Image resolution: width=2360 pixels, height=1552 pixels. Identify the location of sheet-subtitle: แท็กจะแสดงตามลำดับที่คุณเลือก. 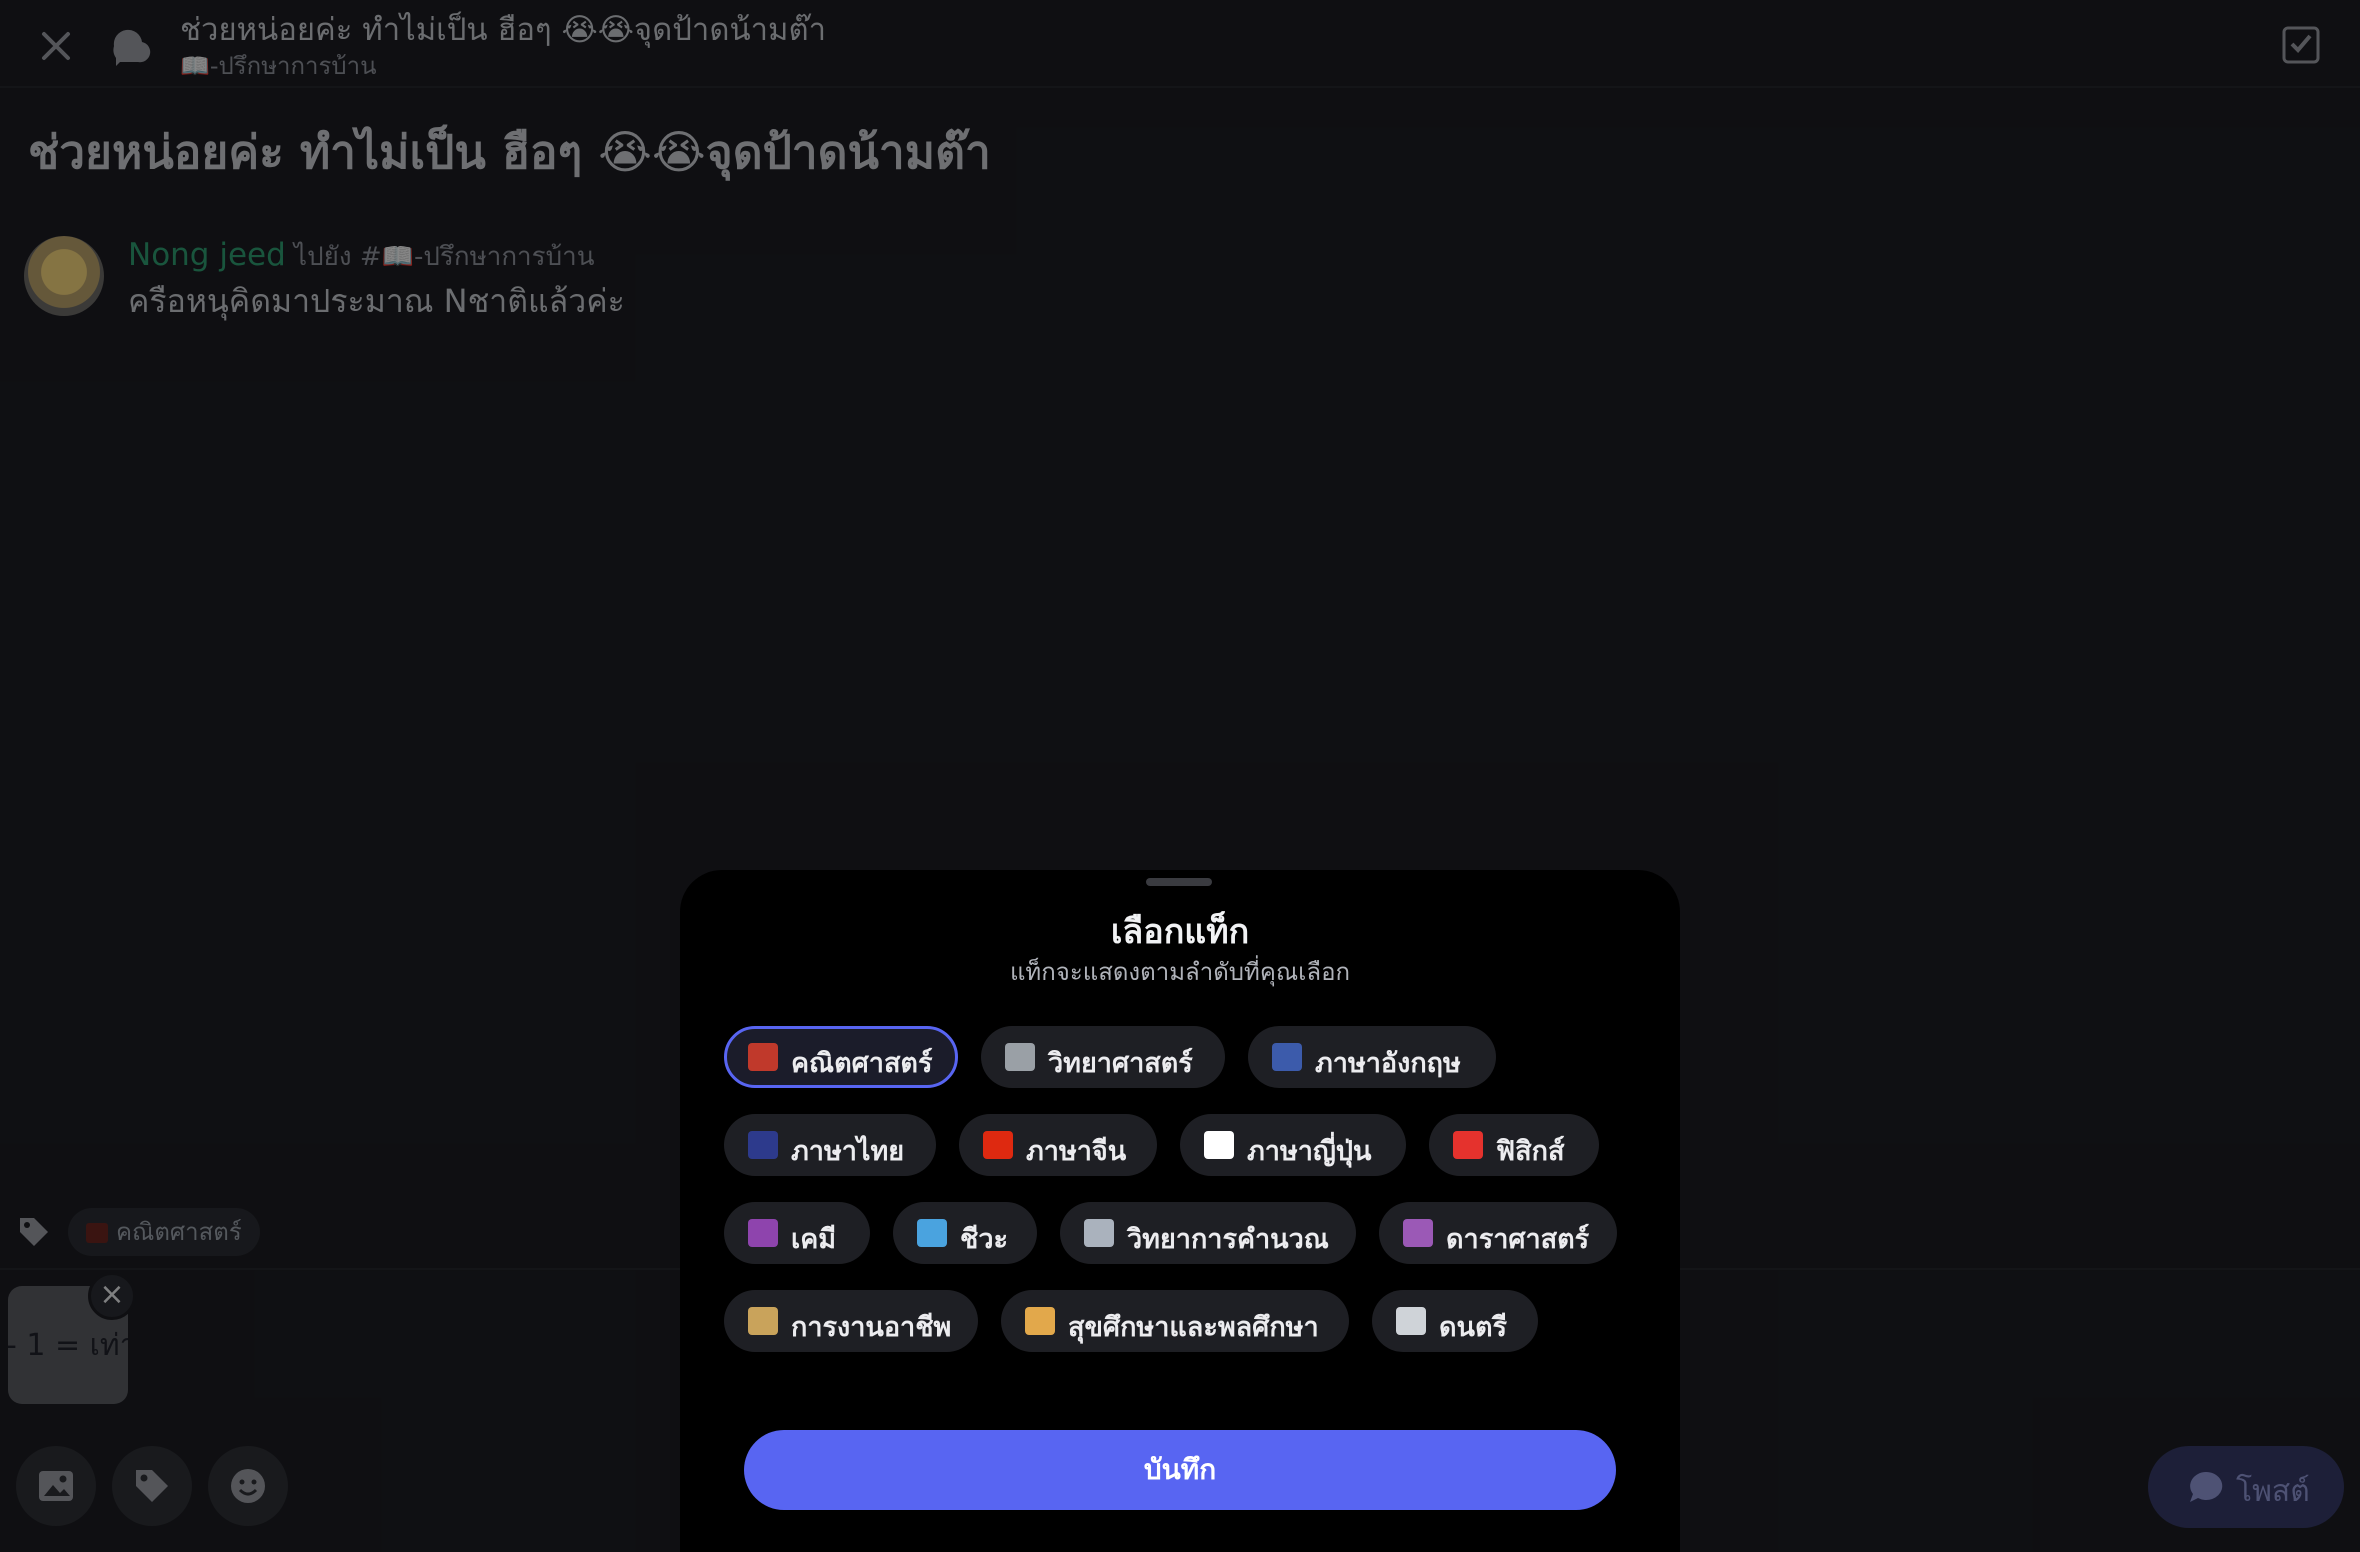
(1180, 972).